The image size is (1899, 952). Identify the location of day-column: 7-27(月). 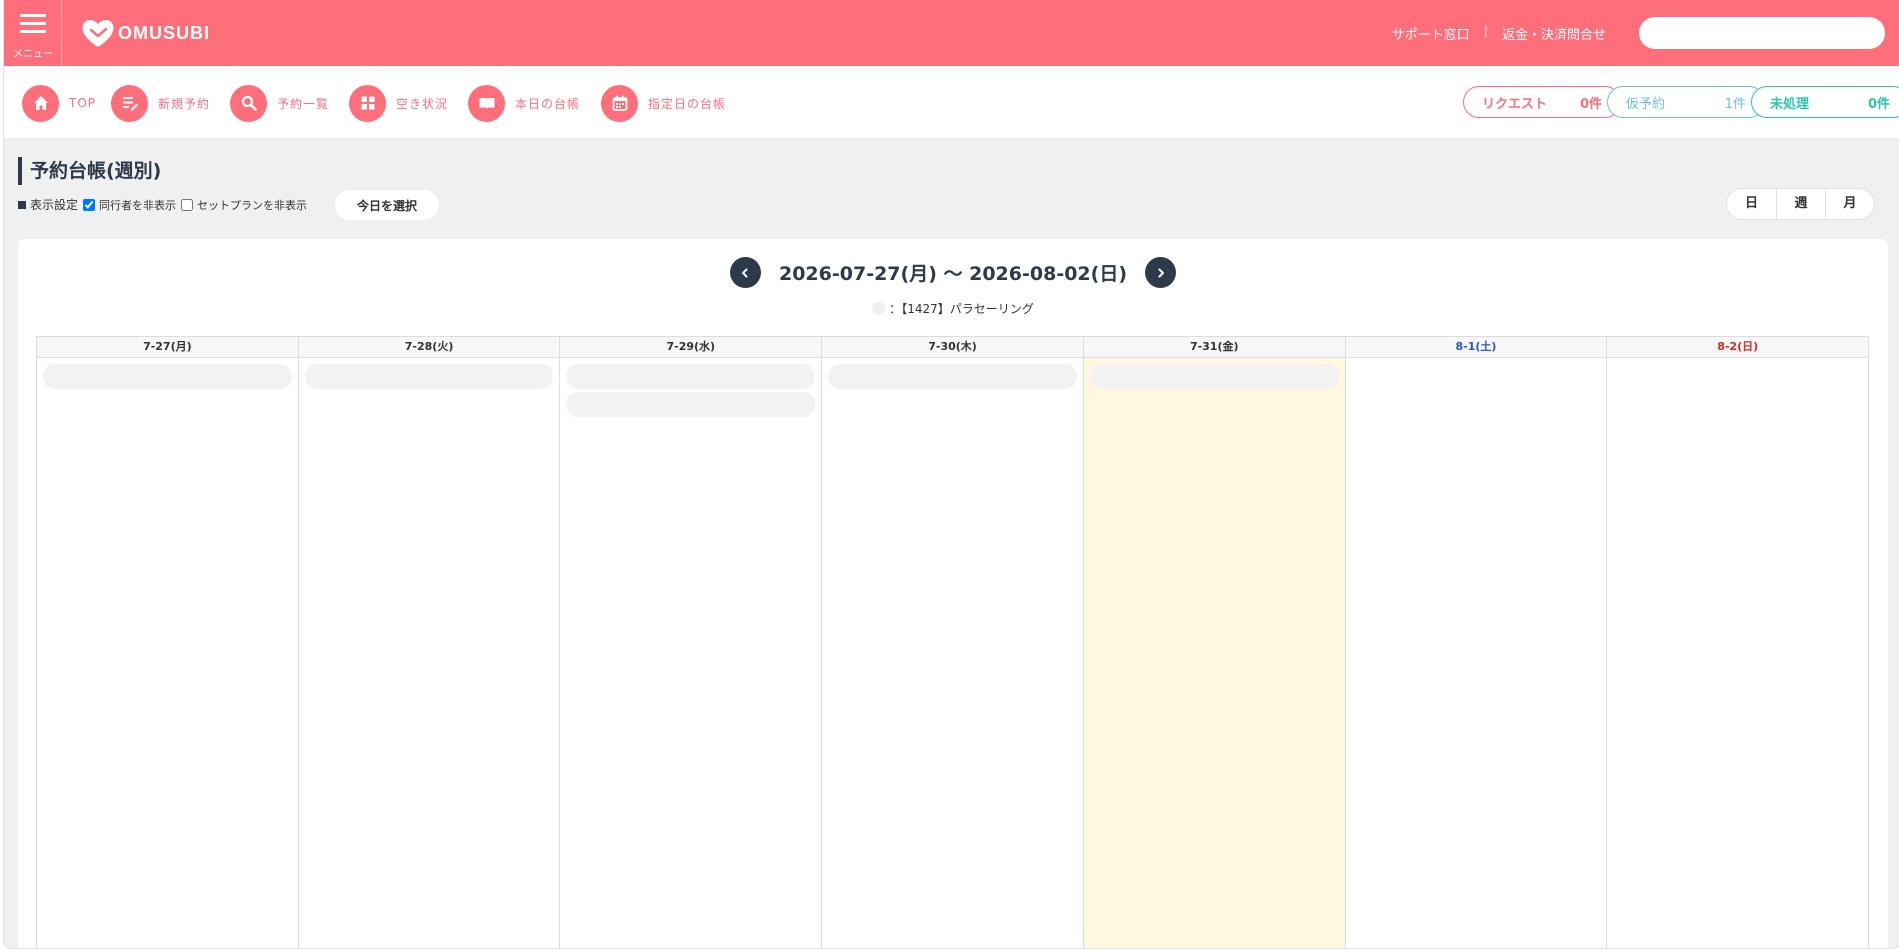
(167, 642).